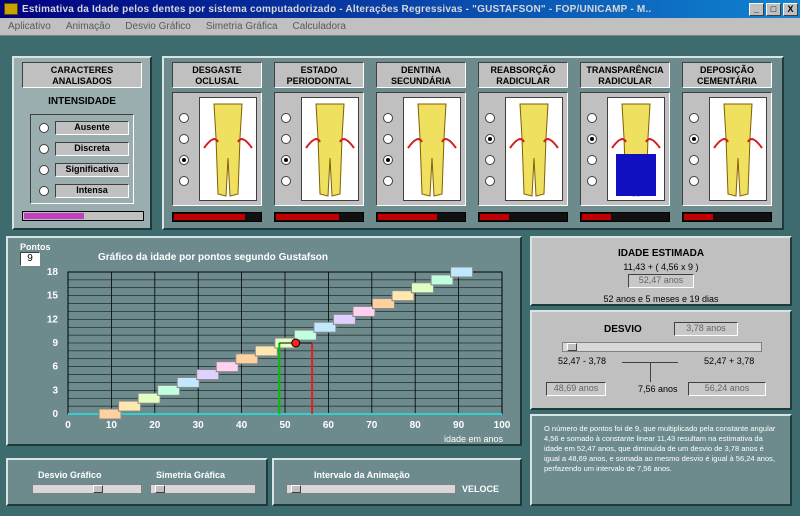 This screenshot has height=516, width=800. Describe the element at coordinates (242, 26) in the screenshot. I see `menu-simetria-grafica: Simetria Gráfica` at that location.